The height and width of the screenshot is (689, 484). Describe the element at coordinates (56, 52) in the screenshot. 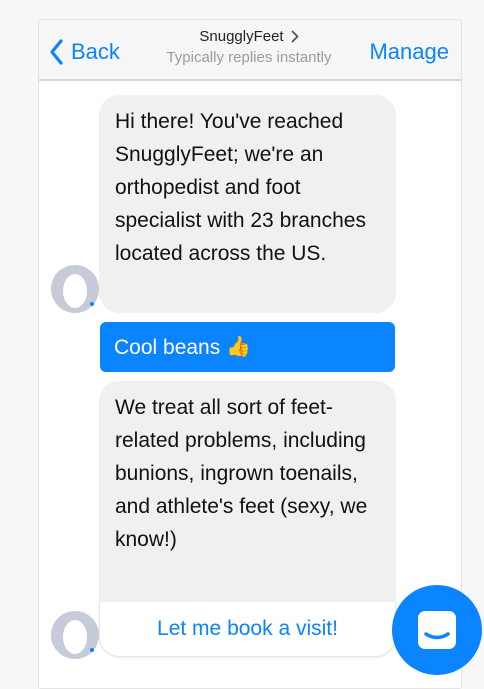

I see `chevron-left-icon` at that location.